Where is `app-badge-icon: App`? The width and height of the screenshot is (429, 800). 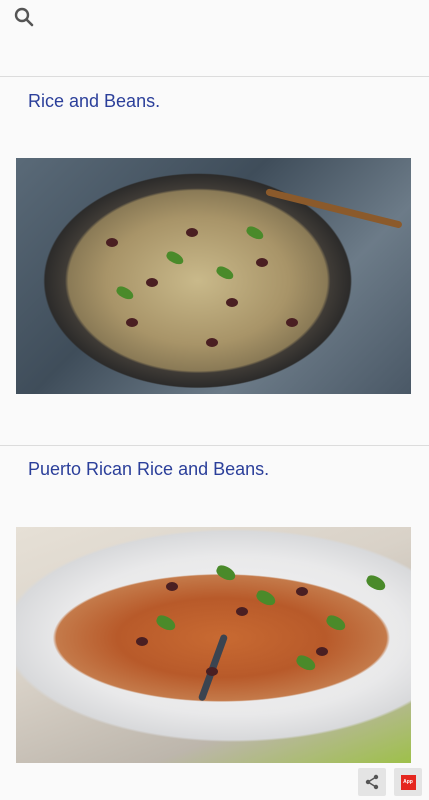 app-badge-icon: App is located at coordinates (408, 782).